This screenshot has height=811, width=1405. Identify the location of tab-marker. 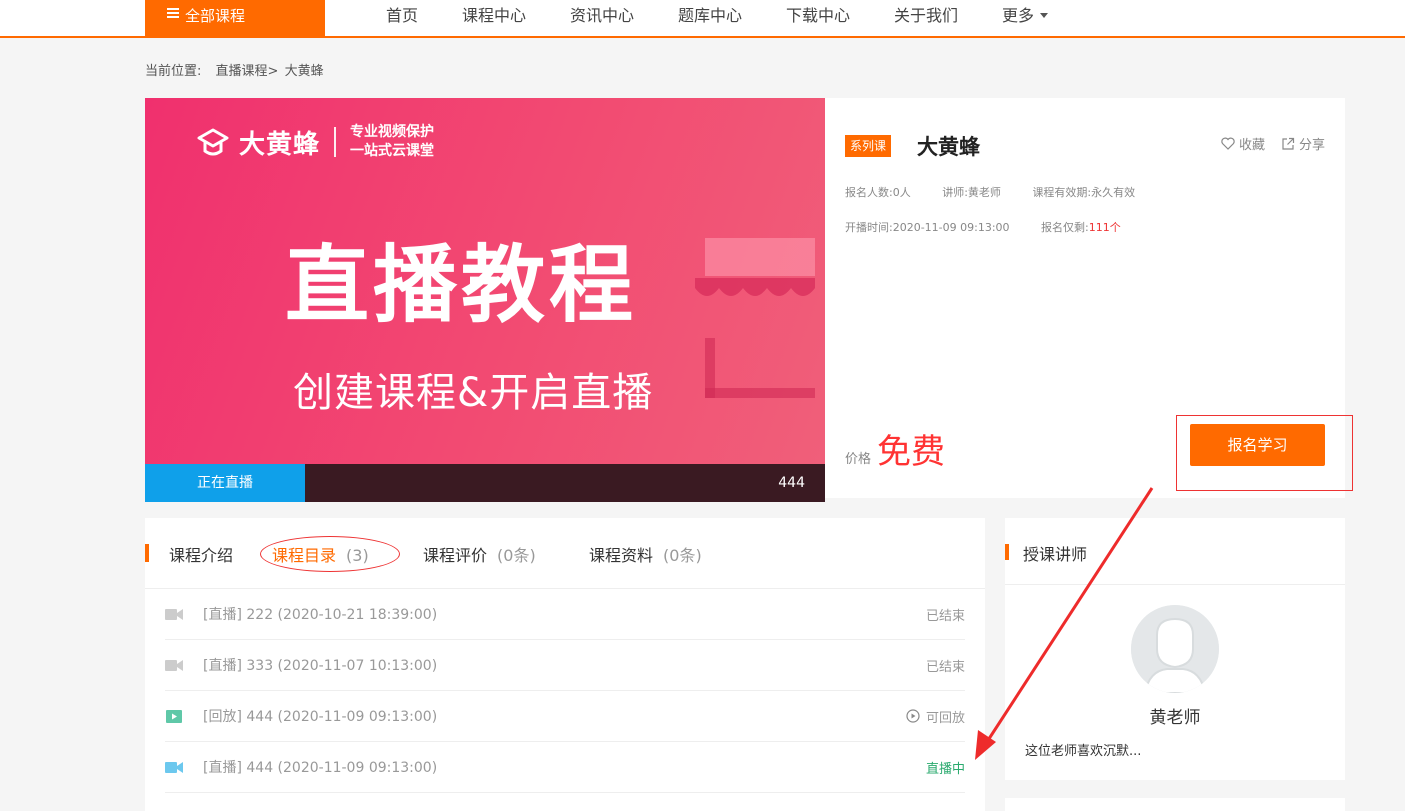
(147, 553).